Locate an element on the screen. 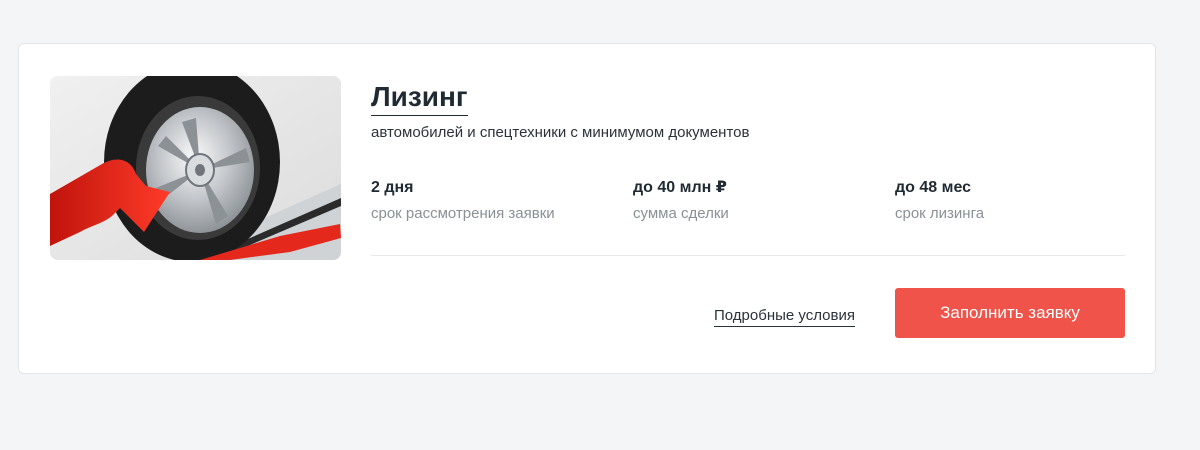 Image resolution: width=1200 pixels, height=450 pixels. stat-deal-amount: до 40 млн ₽ сумма сделки is located at coordinates (753, 200).